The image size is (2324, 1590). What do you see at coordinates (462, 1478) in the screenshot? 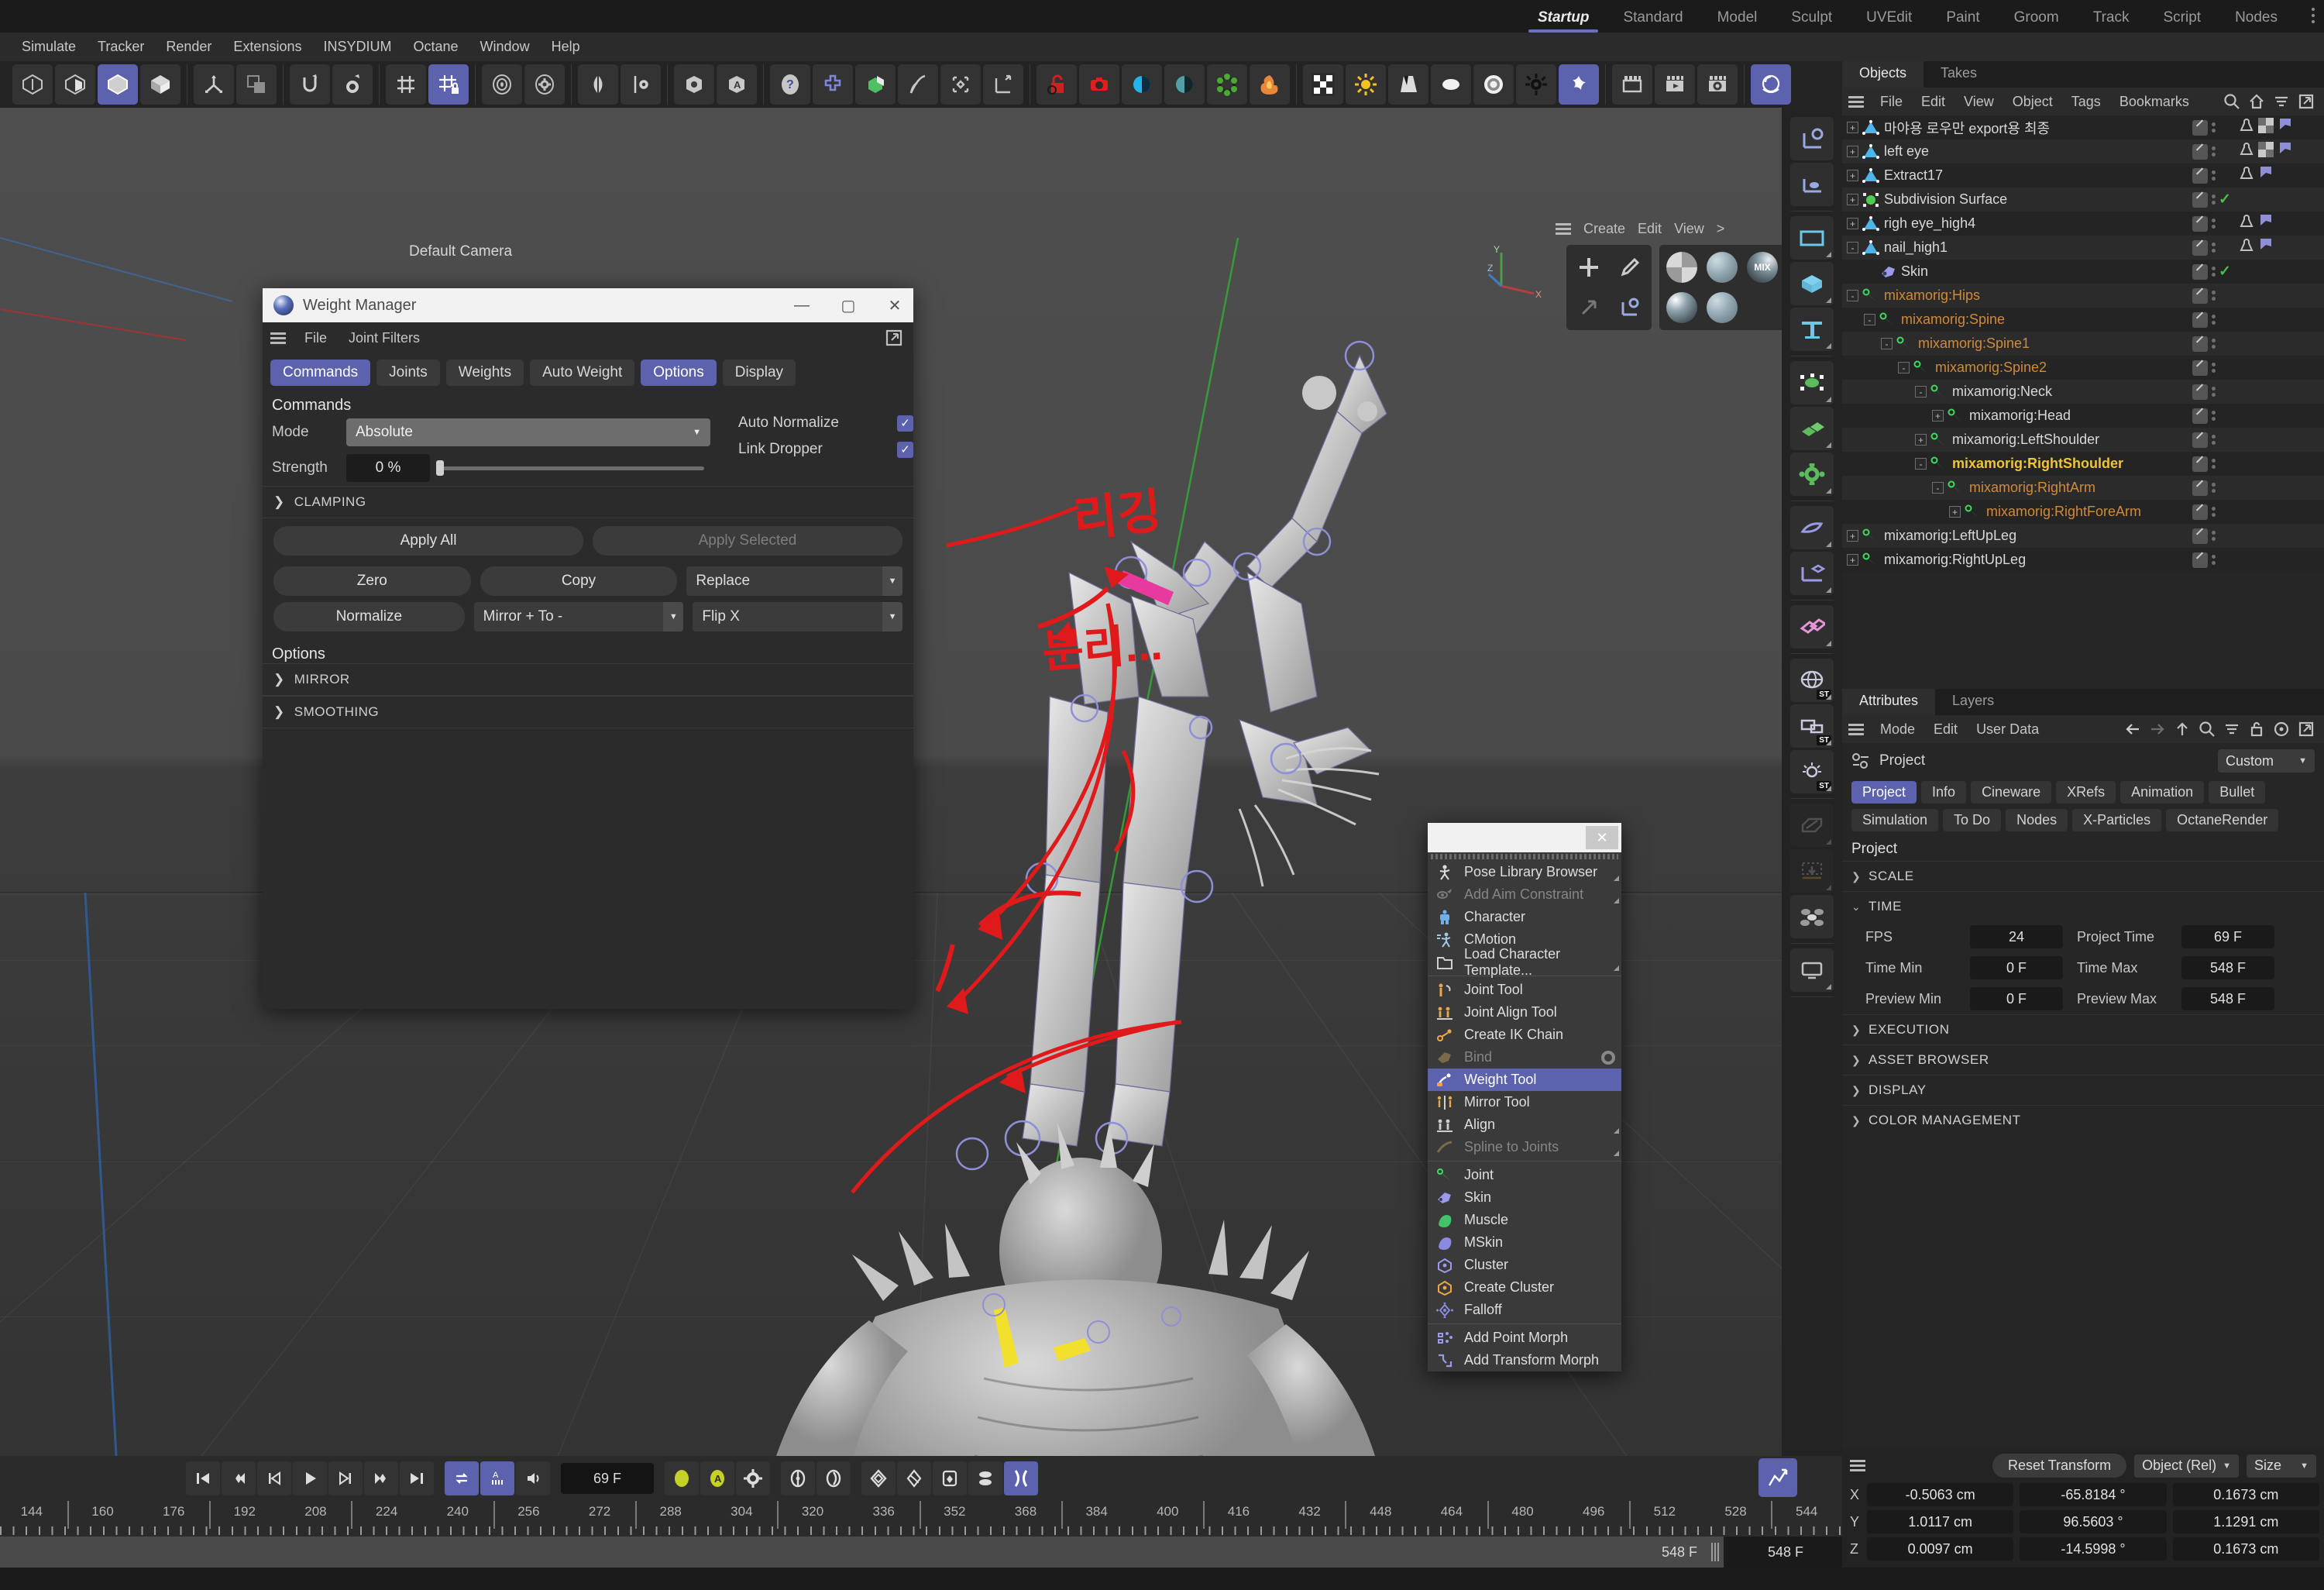
I see `loop-icon` at bounding box center [462, 1478].